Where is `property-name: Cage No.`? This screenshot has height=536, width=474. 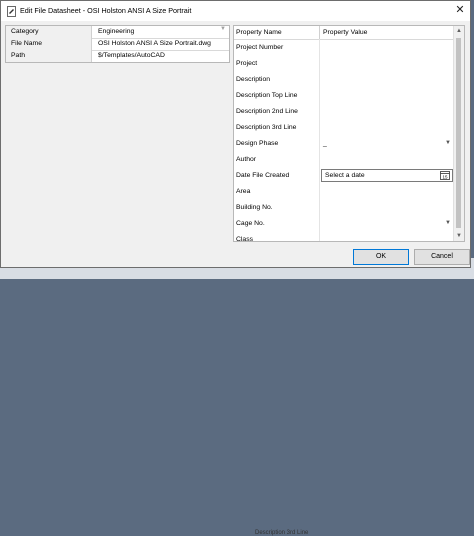
property-name: Cage No. is located at coordinates (250, 223).